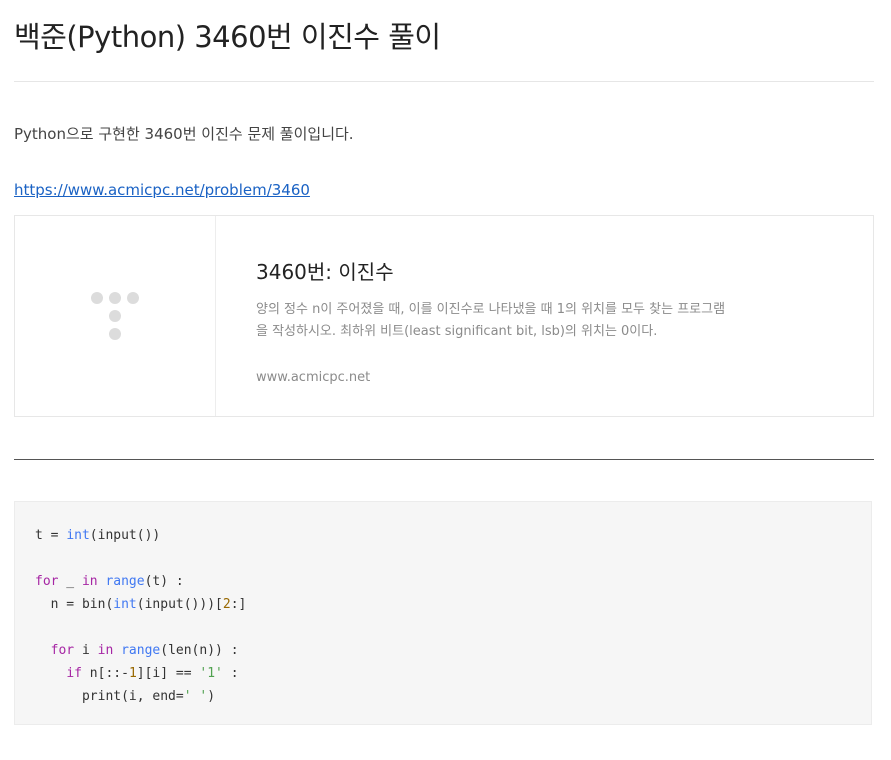  What do you see at coordinates (144, 650) in the screenshot?
I see `code-line: for i in range(len(n)) :` at bounding box center [144, 650].